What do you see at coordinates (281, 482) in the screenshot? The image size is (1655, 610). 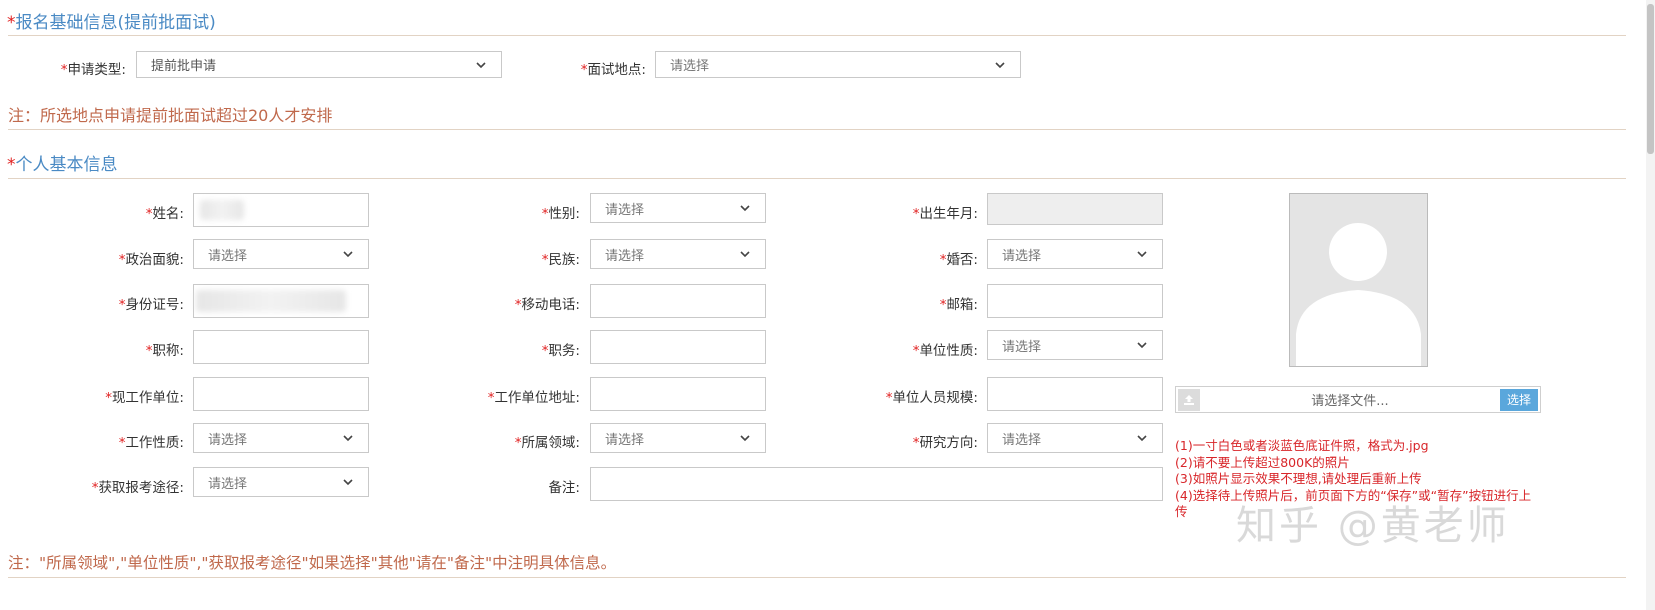 I see `source-select: 请选择` at bounding box center [281, 482].